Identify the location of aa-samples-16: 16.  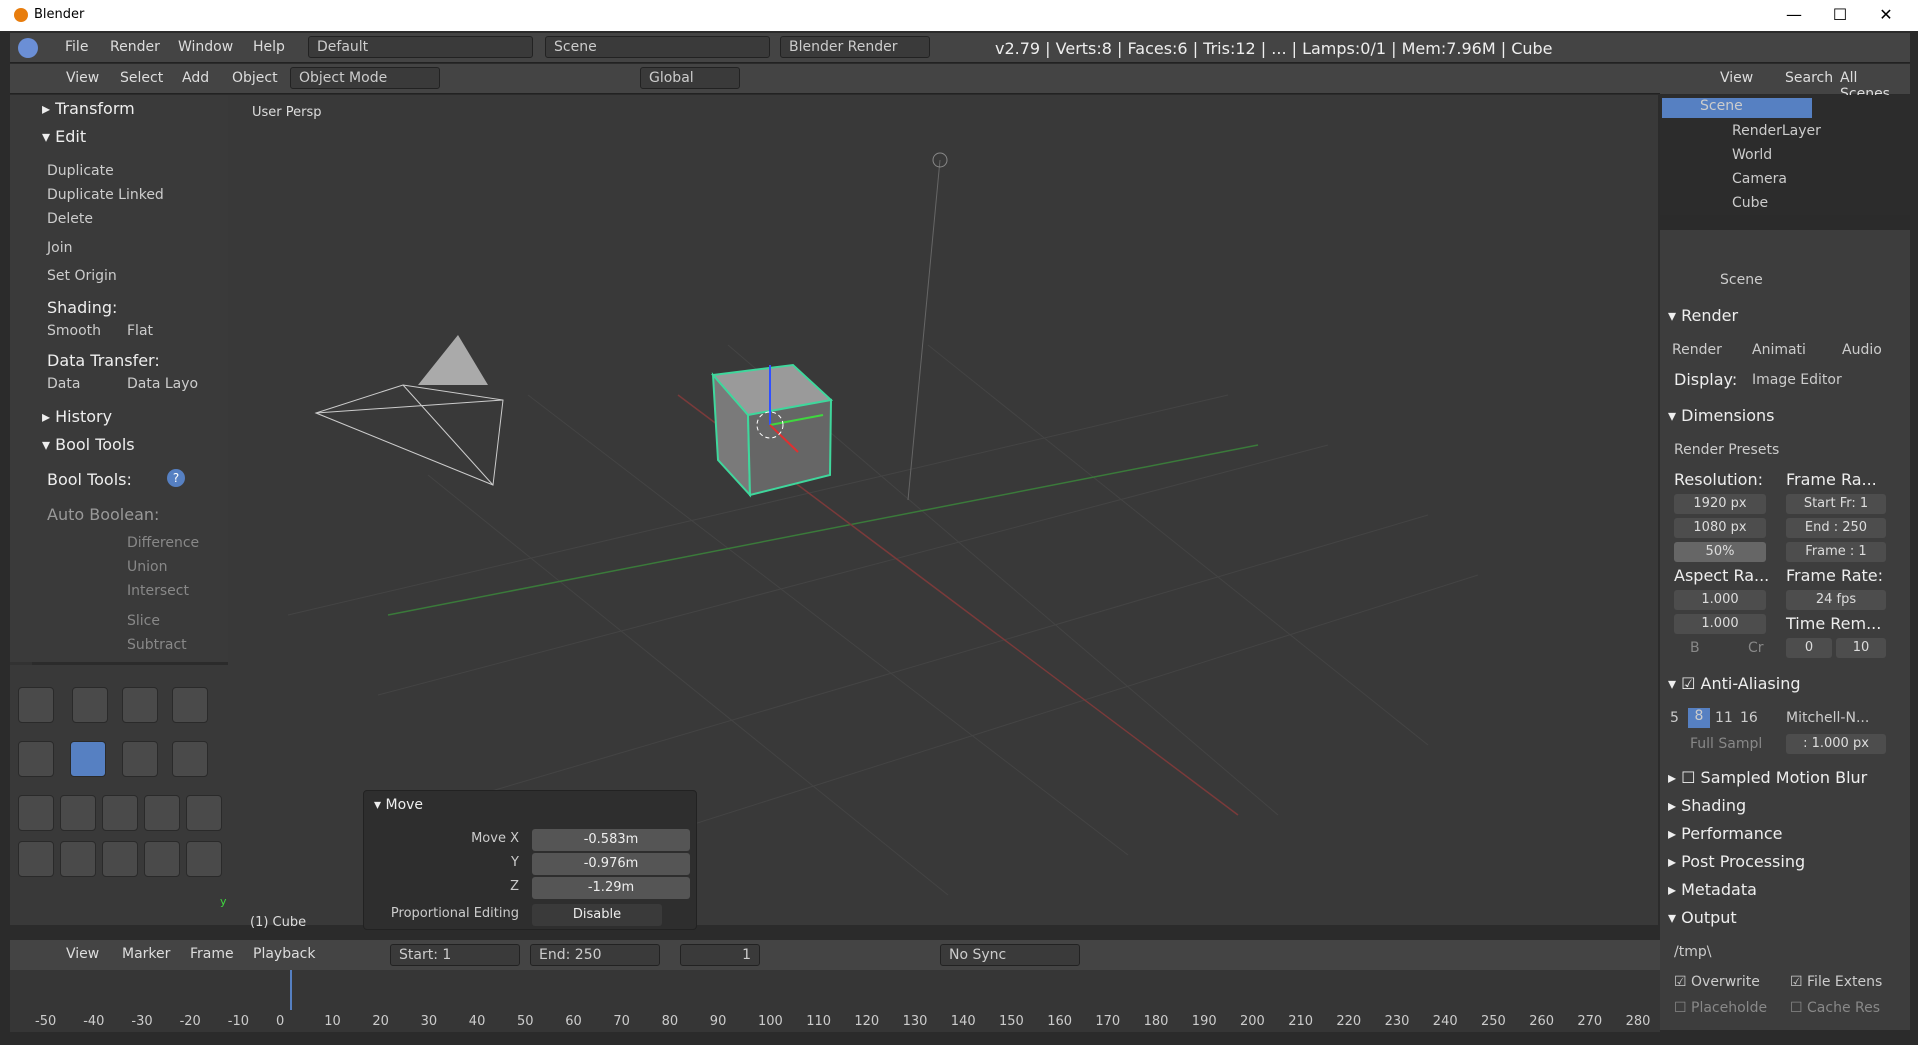
(1749, 718).